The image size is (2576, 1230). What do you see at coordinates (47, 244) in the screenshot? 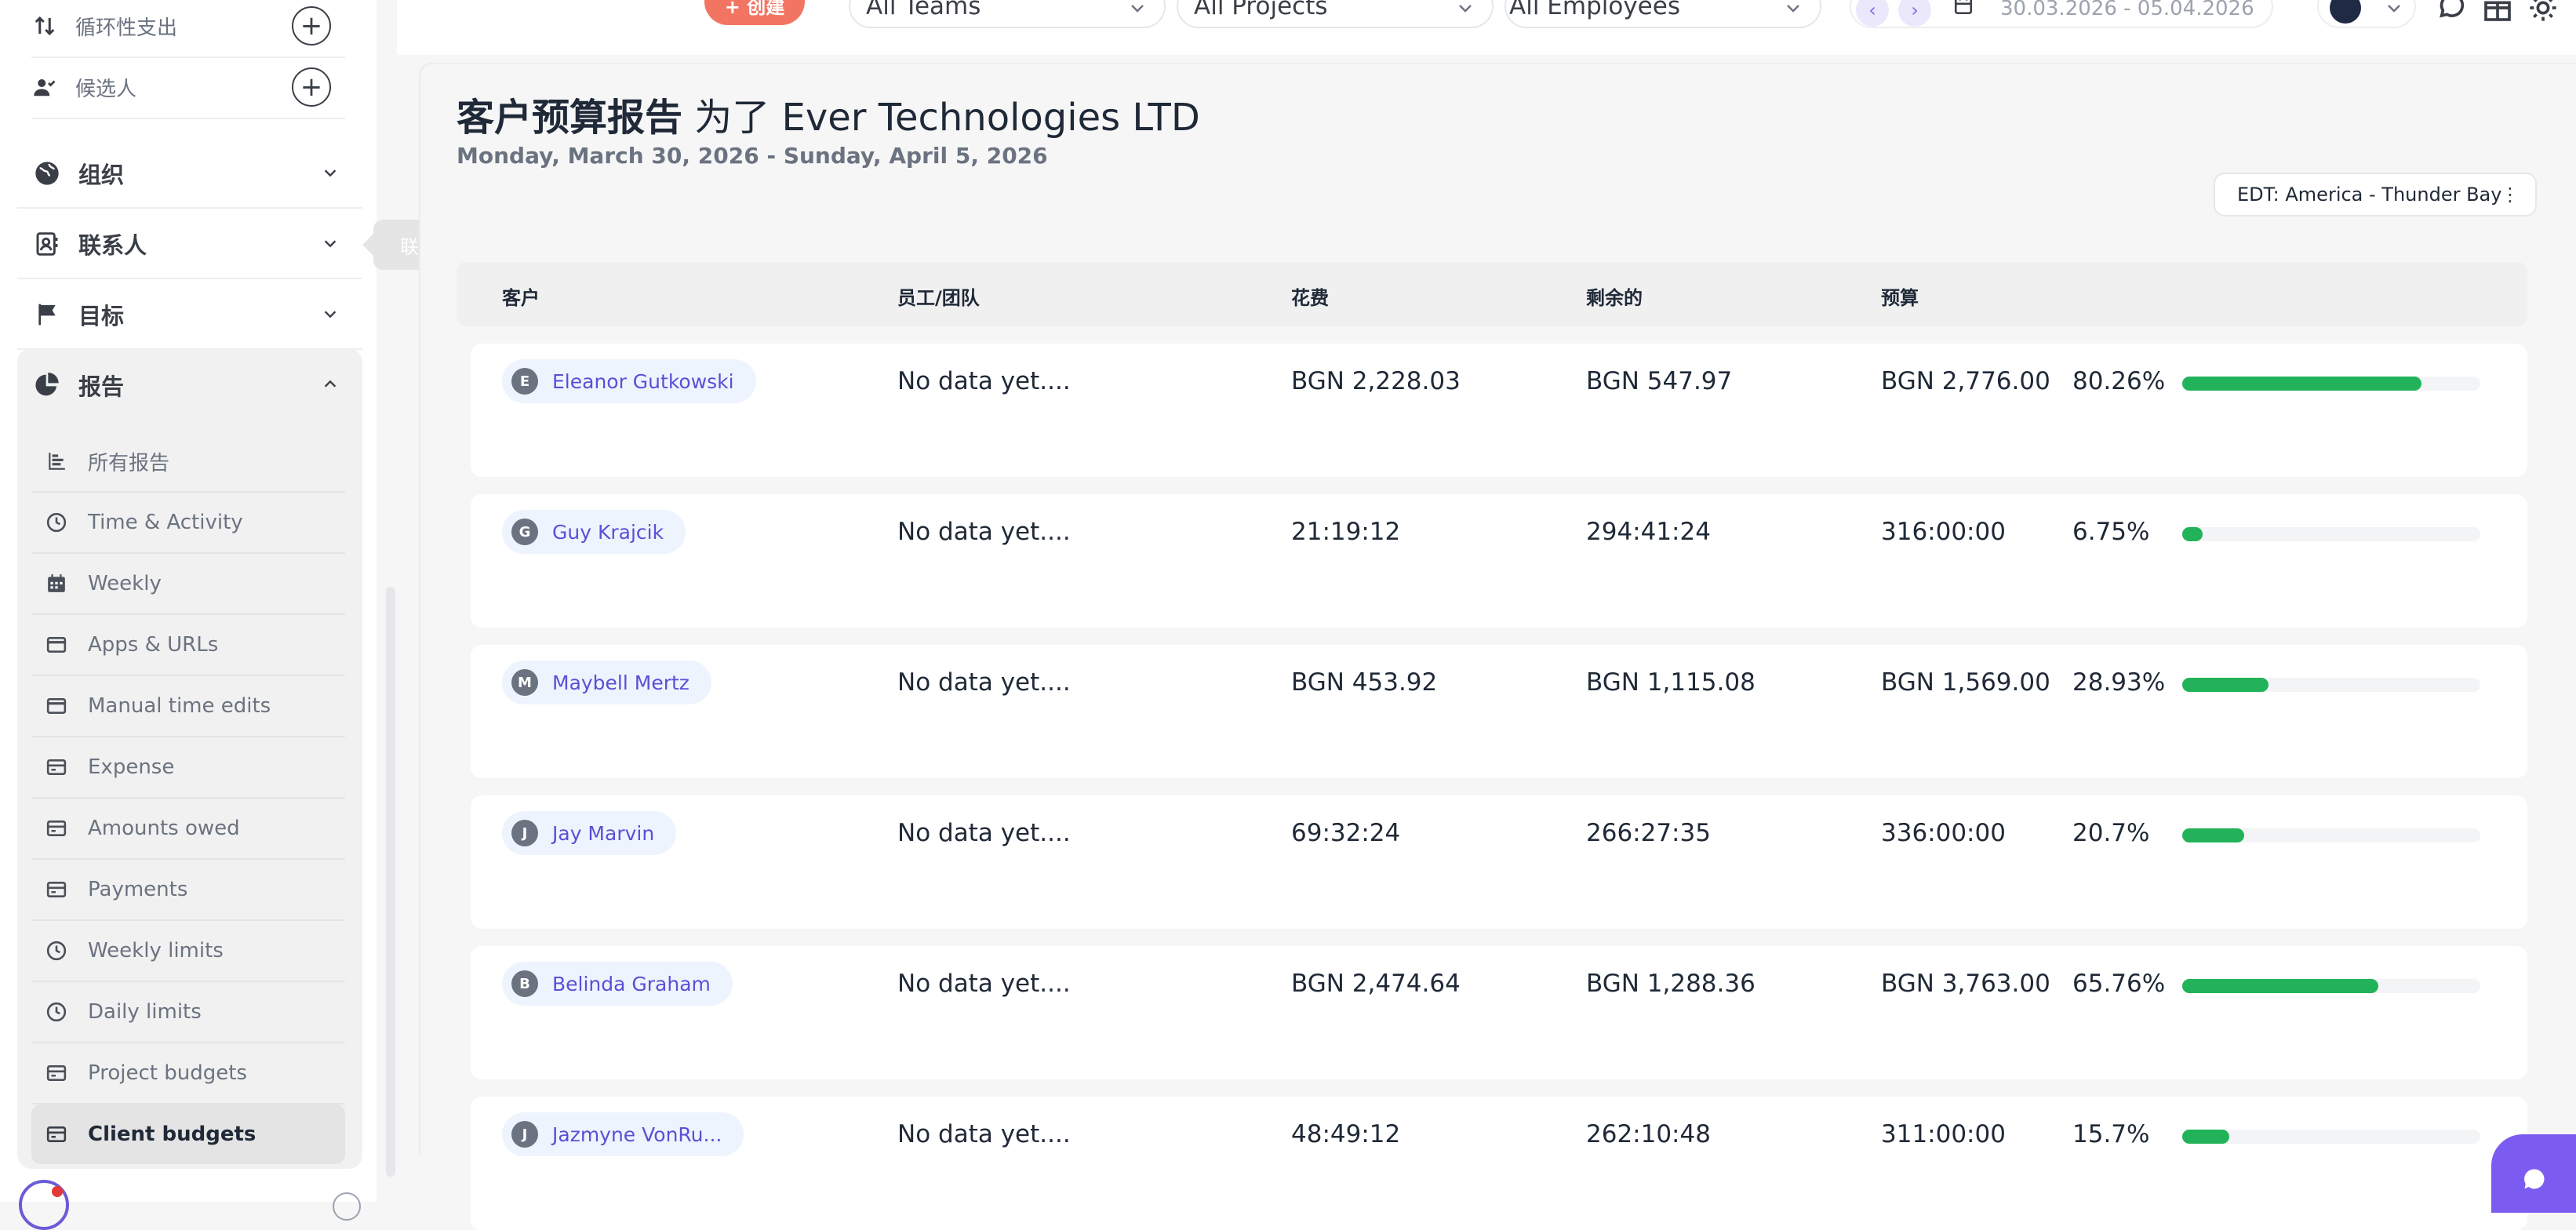
I see `contact-card-icon` at bounding box center [47, 244].